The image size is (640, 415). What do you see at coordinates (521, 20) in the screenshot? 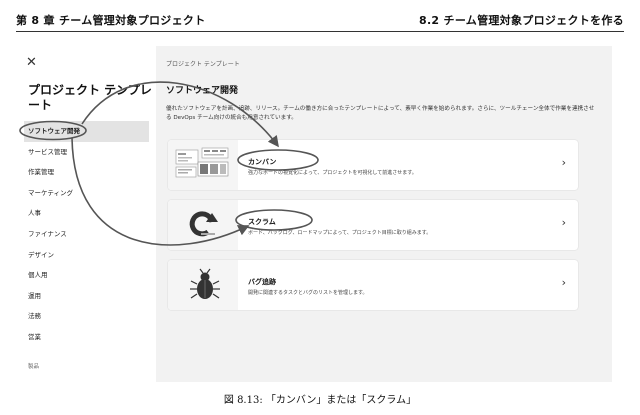
I see `section-heading: 8.2 チーム管理対象プロジェクトを作る` at bounding box center [521, 20].